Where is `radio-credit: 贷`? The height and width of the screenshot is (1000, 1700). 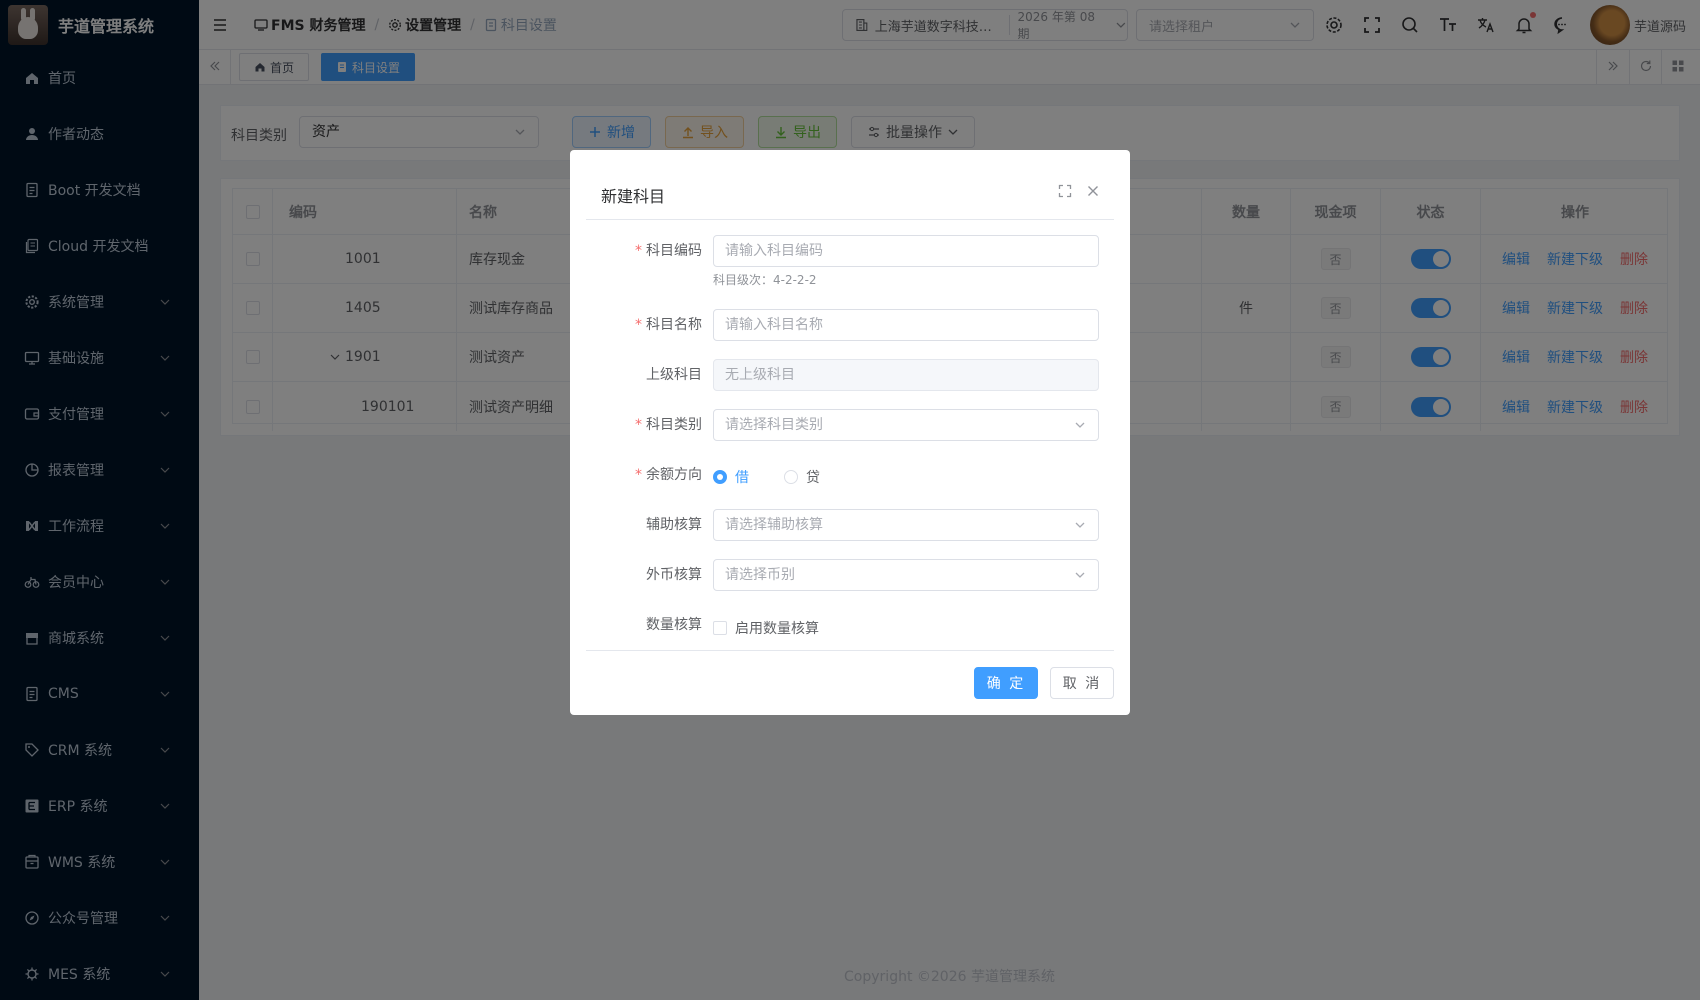 radio-credit: 贷 is located at coordinates (802, 477).